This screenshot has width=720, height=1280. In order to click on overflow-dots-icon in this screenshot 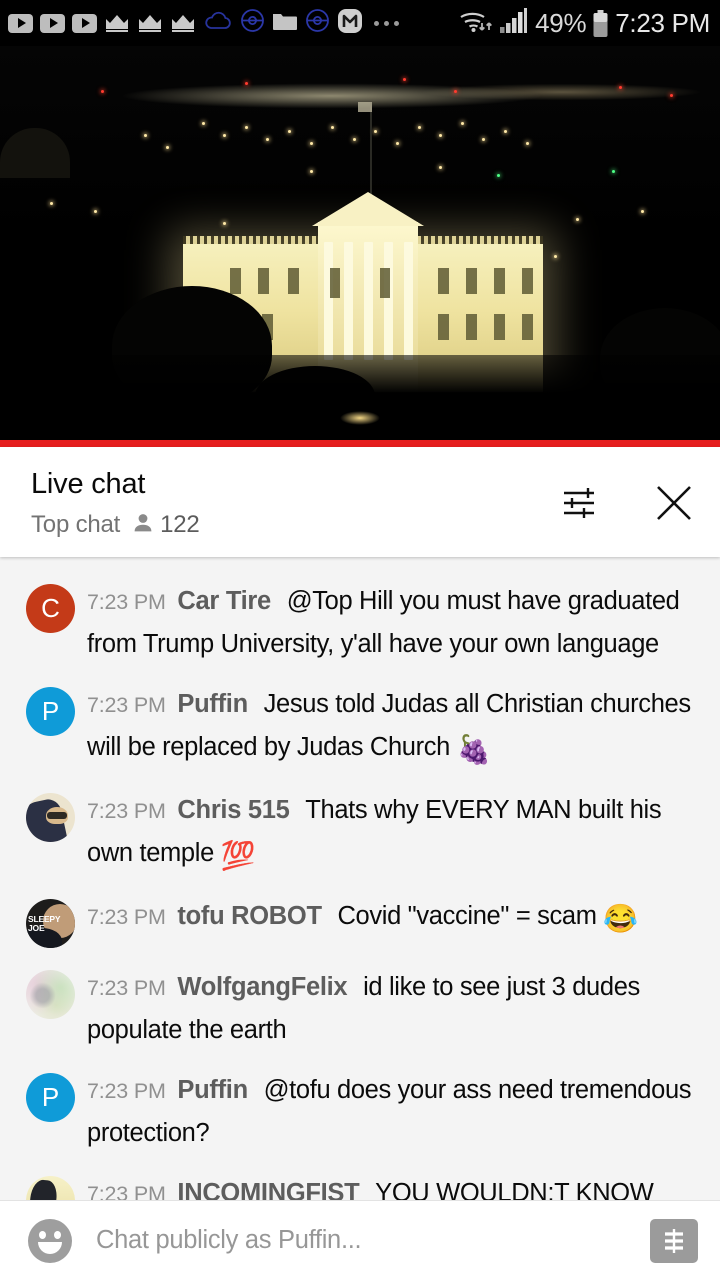, I will do `click(386, 23)`.